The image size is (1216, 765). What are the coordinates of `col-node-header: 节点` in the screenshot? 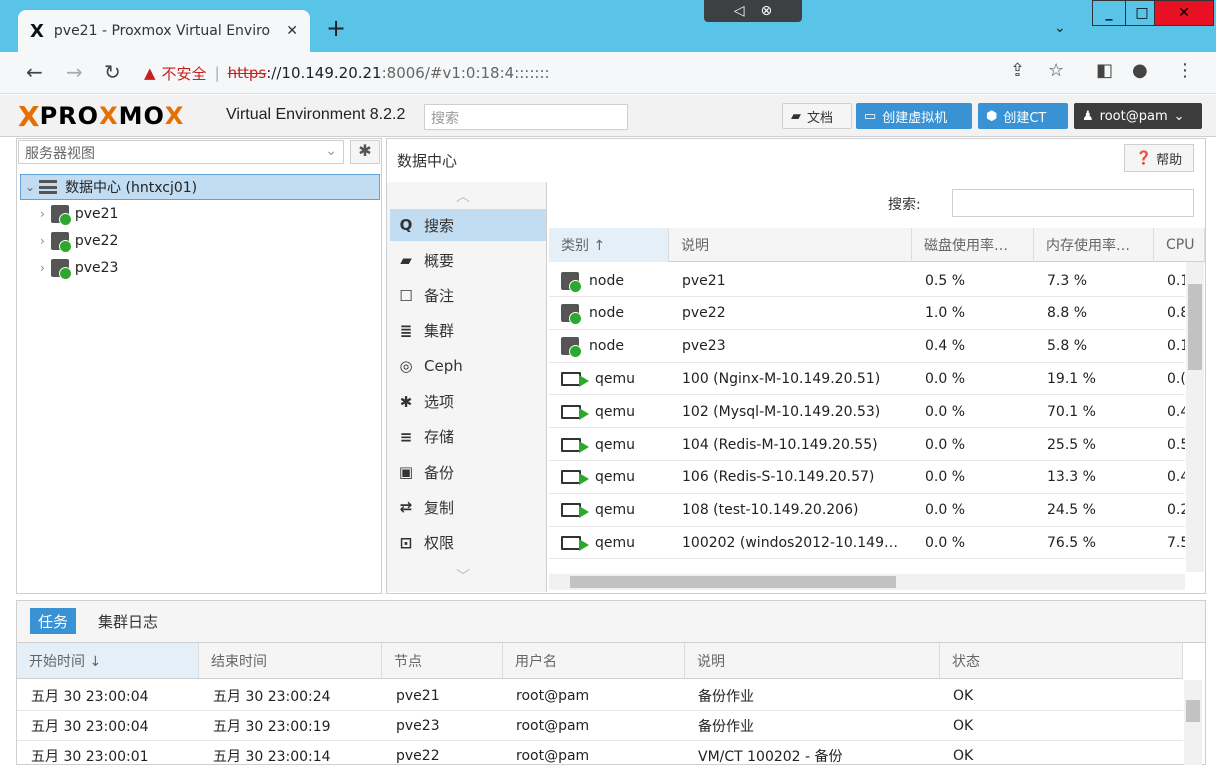 It's located at (442, 661).